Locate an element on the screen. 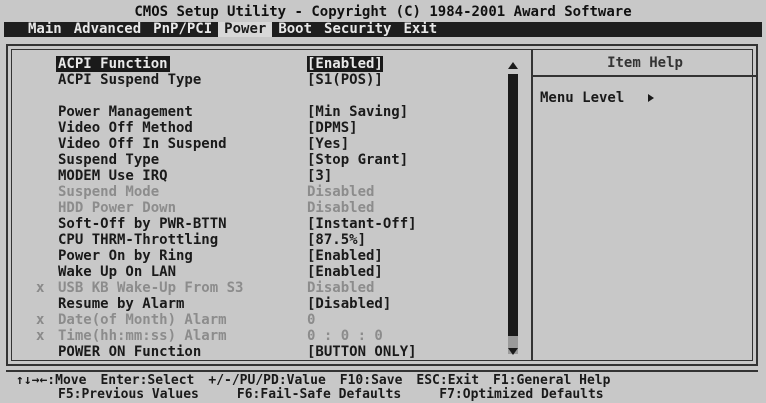 The height and width of the screenshot is (403, 766). setting-row: ACPI Suspend Type [S1(POS)] is located at coordinates (257, 80).